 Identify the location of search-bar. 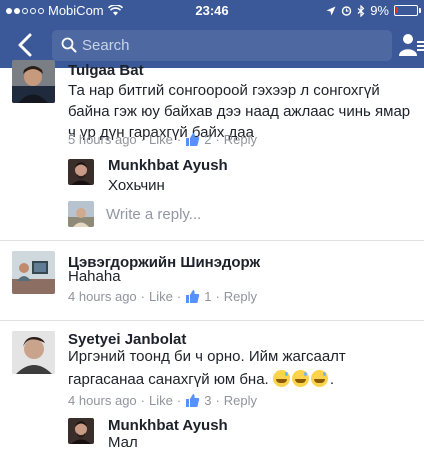
(222, 45).